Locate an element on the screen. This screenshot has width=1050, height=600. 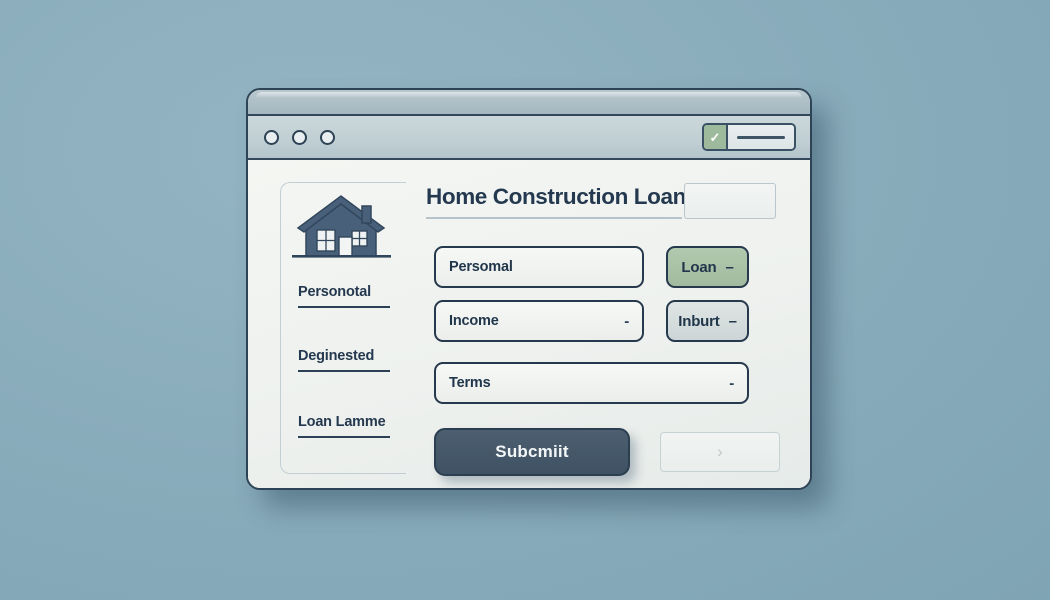
sidebar-item-label: Personotal is located at coordinates (334, 292).